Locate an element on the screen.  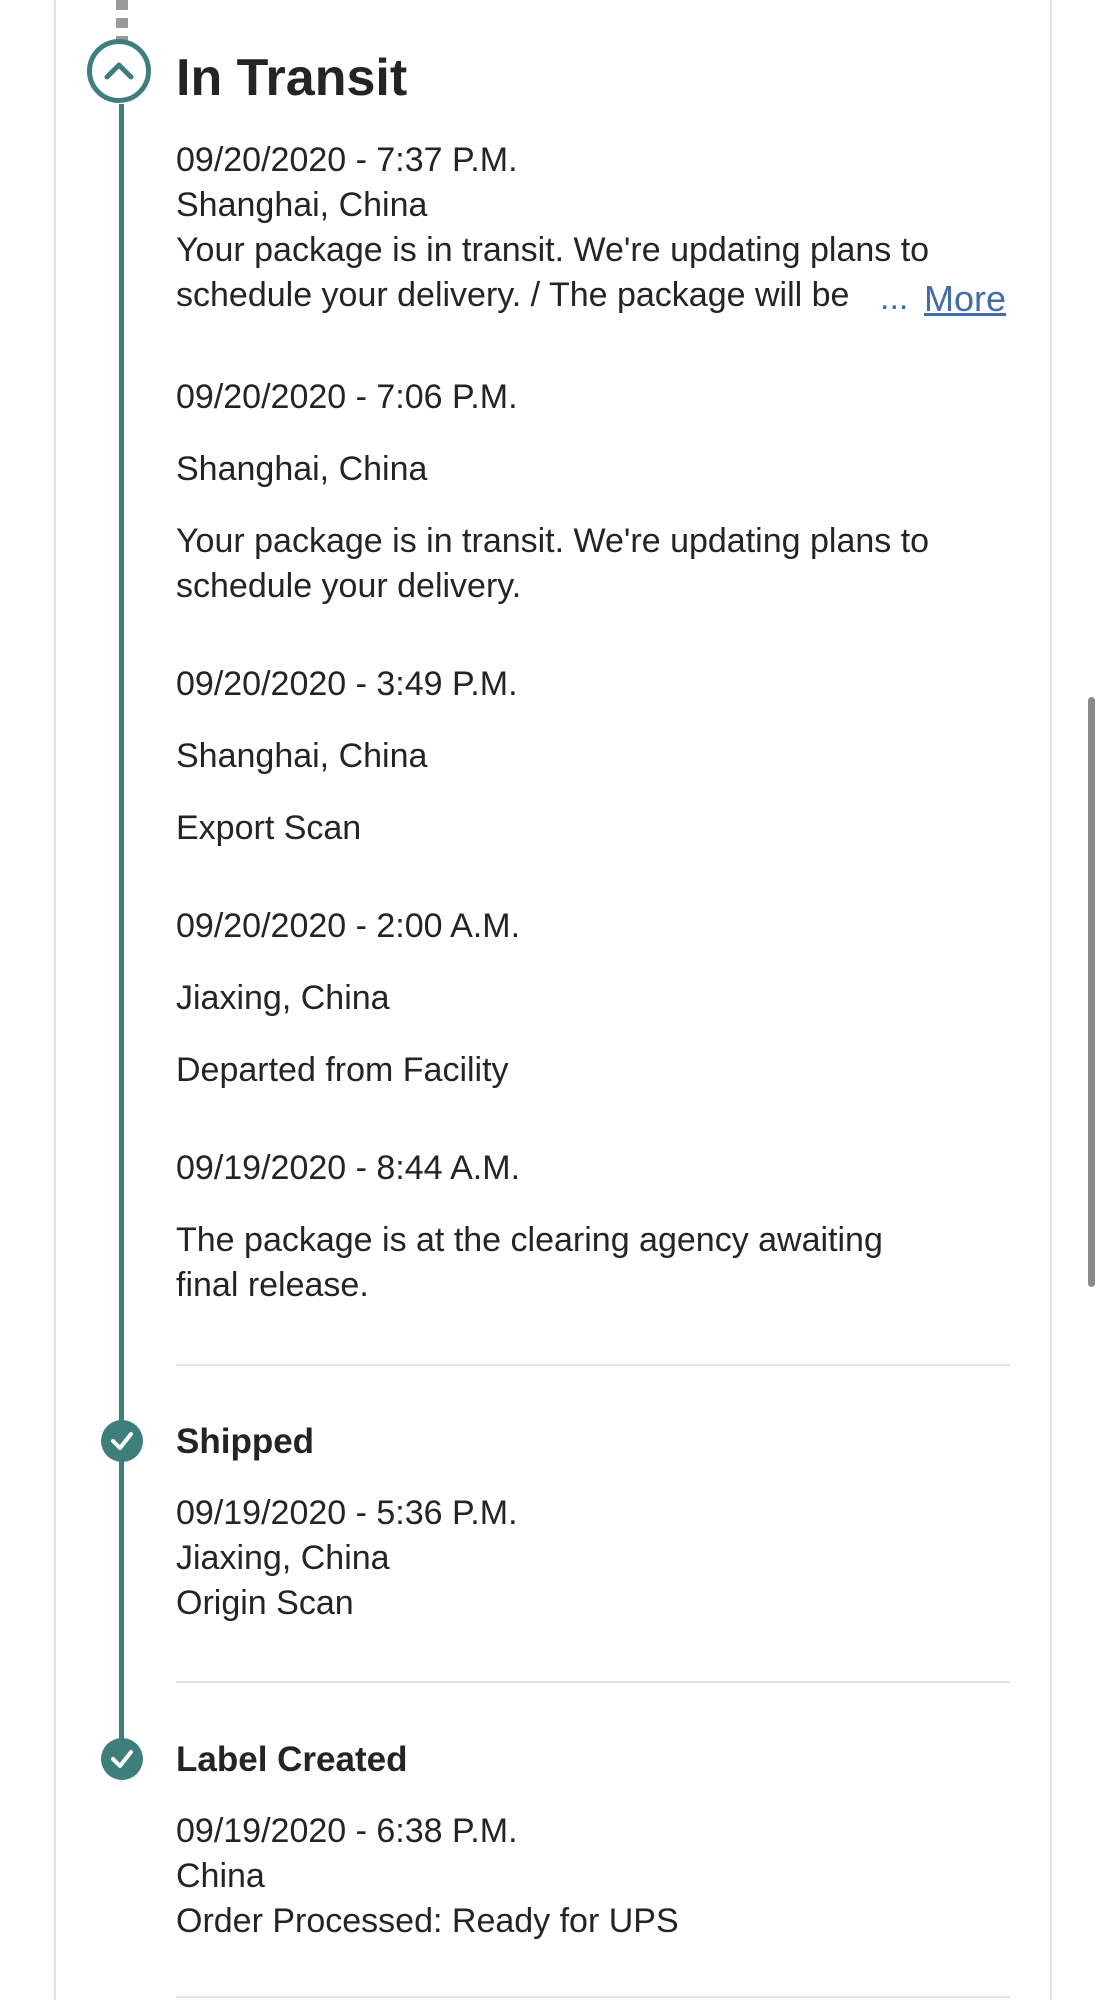
event-description: schedule your delivery. is located at coordinates (349, 586).